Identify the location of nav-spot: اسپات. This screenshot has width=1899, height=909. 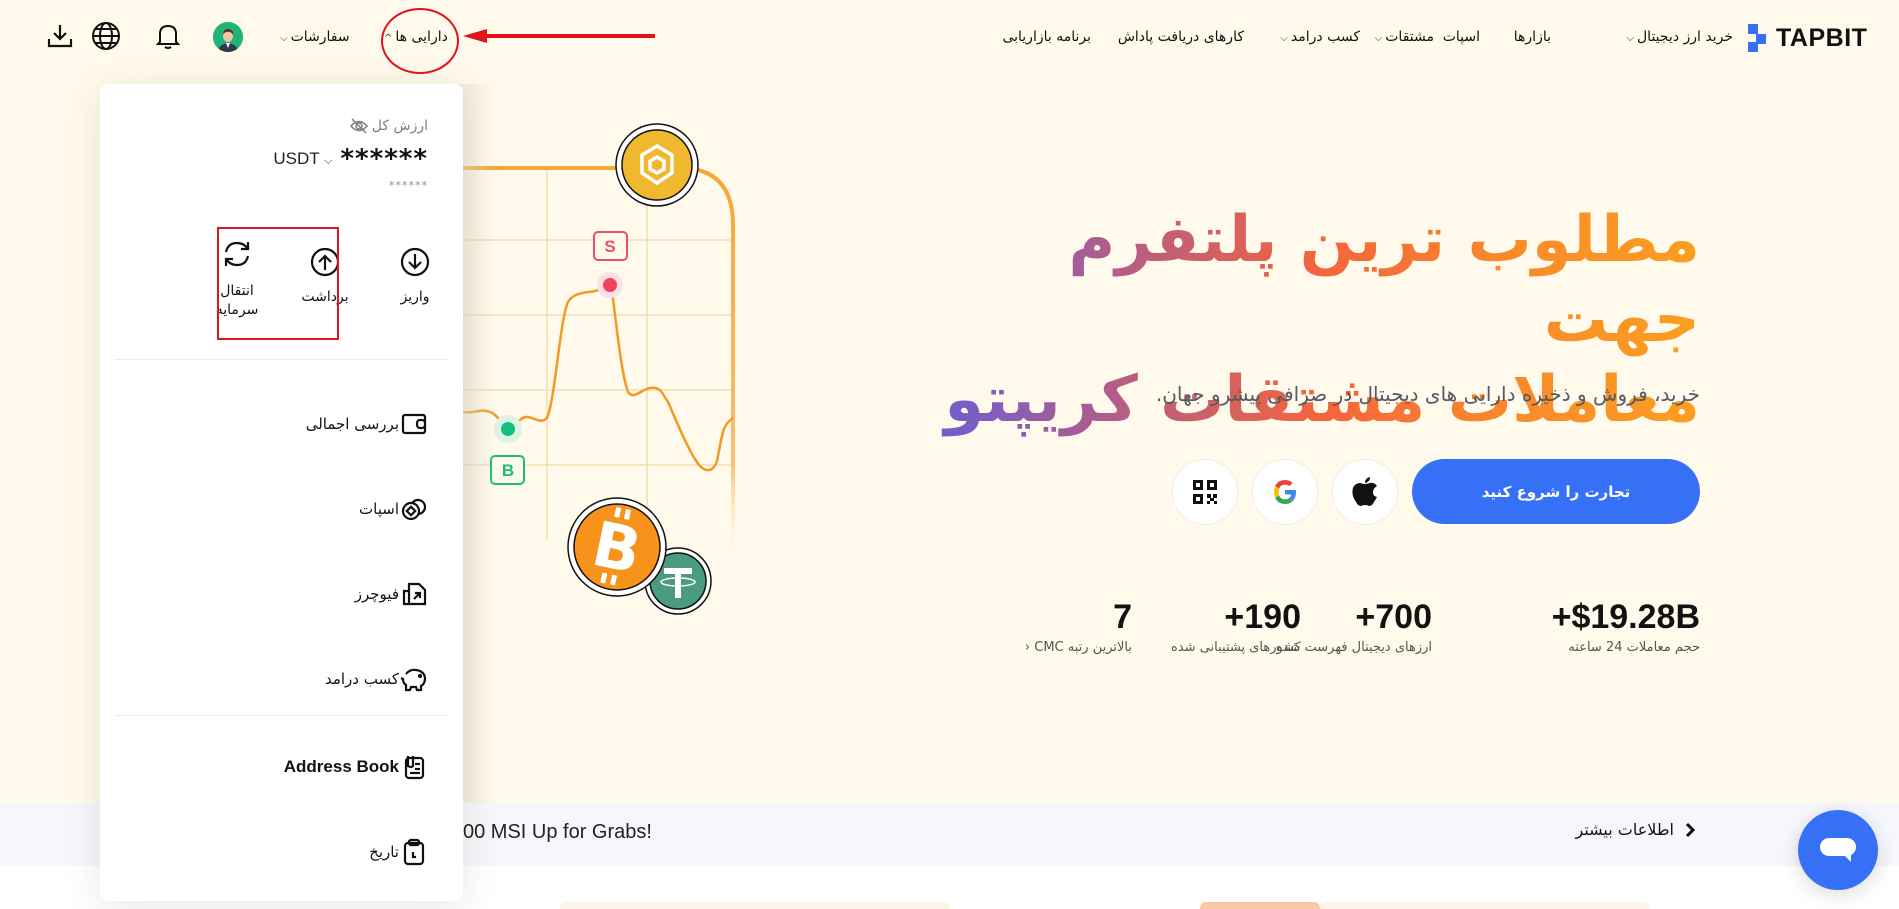
(1461, 37).